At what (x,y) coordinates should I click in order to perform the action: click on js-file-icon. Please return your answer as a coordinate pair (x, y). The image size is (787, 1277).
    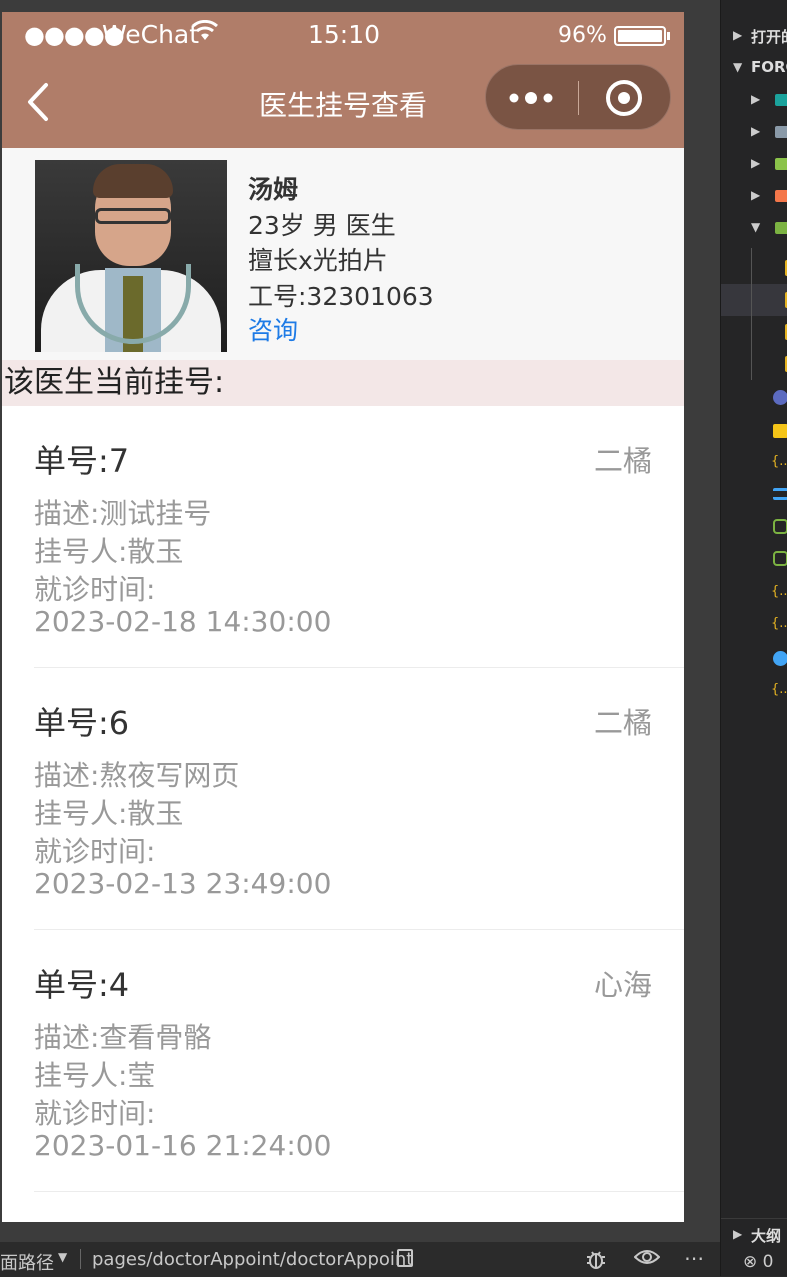
    Looking at the image, I should click on (780, 431).